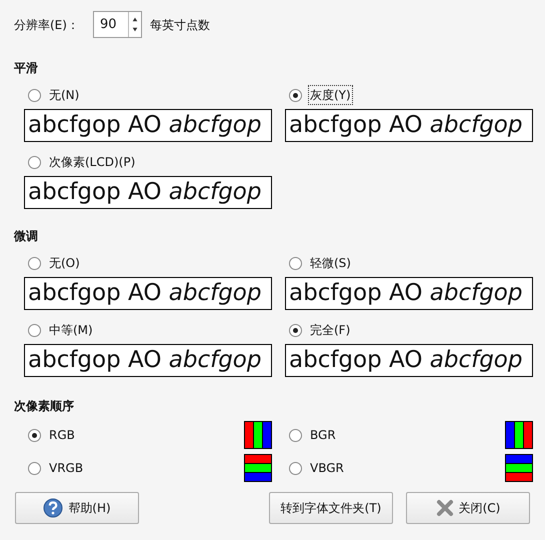  Describe the element at coordinates (327, 468) in the screenshot. I see `option-label: VBGR` at that location.